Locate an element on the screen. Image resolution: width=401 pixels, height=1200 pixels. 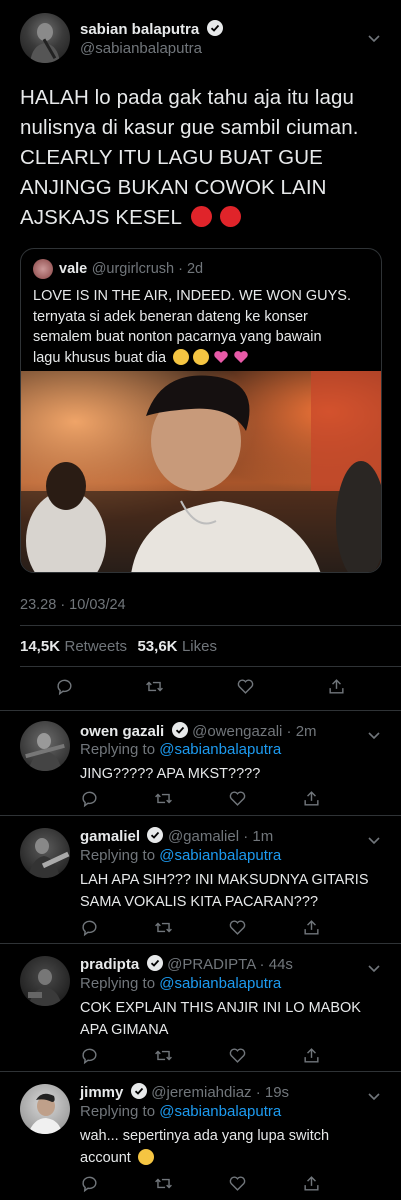
quote-avatar is located at coordinates (43, 269).